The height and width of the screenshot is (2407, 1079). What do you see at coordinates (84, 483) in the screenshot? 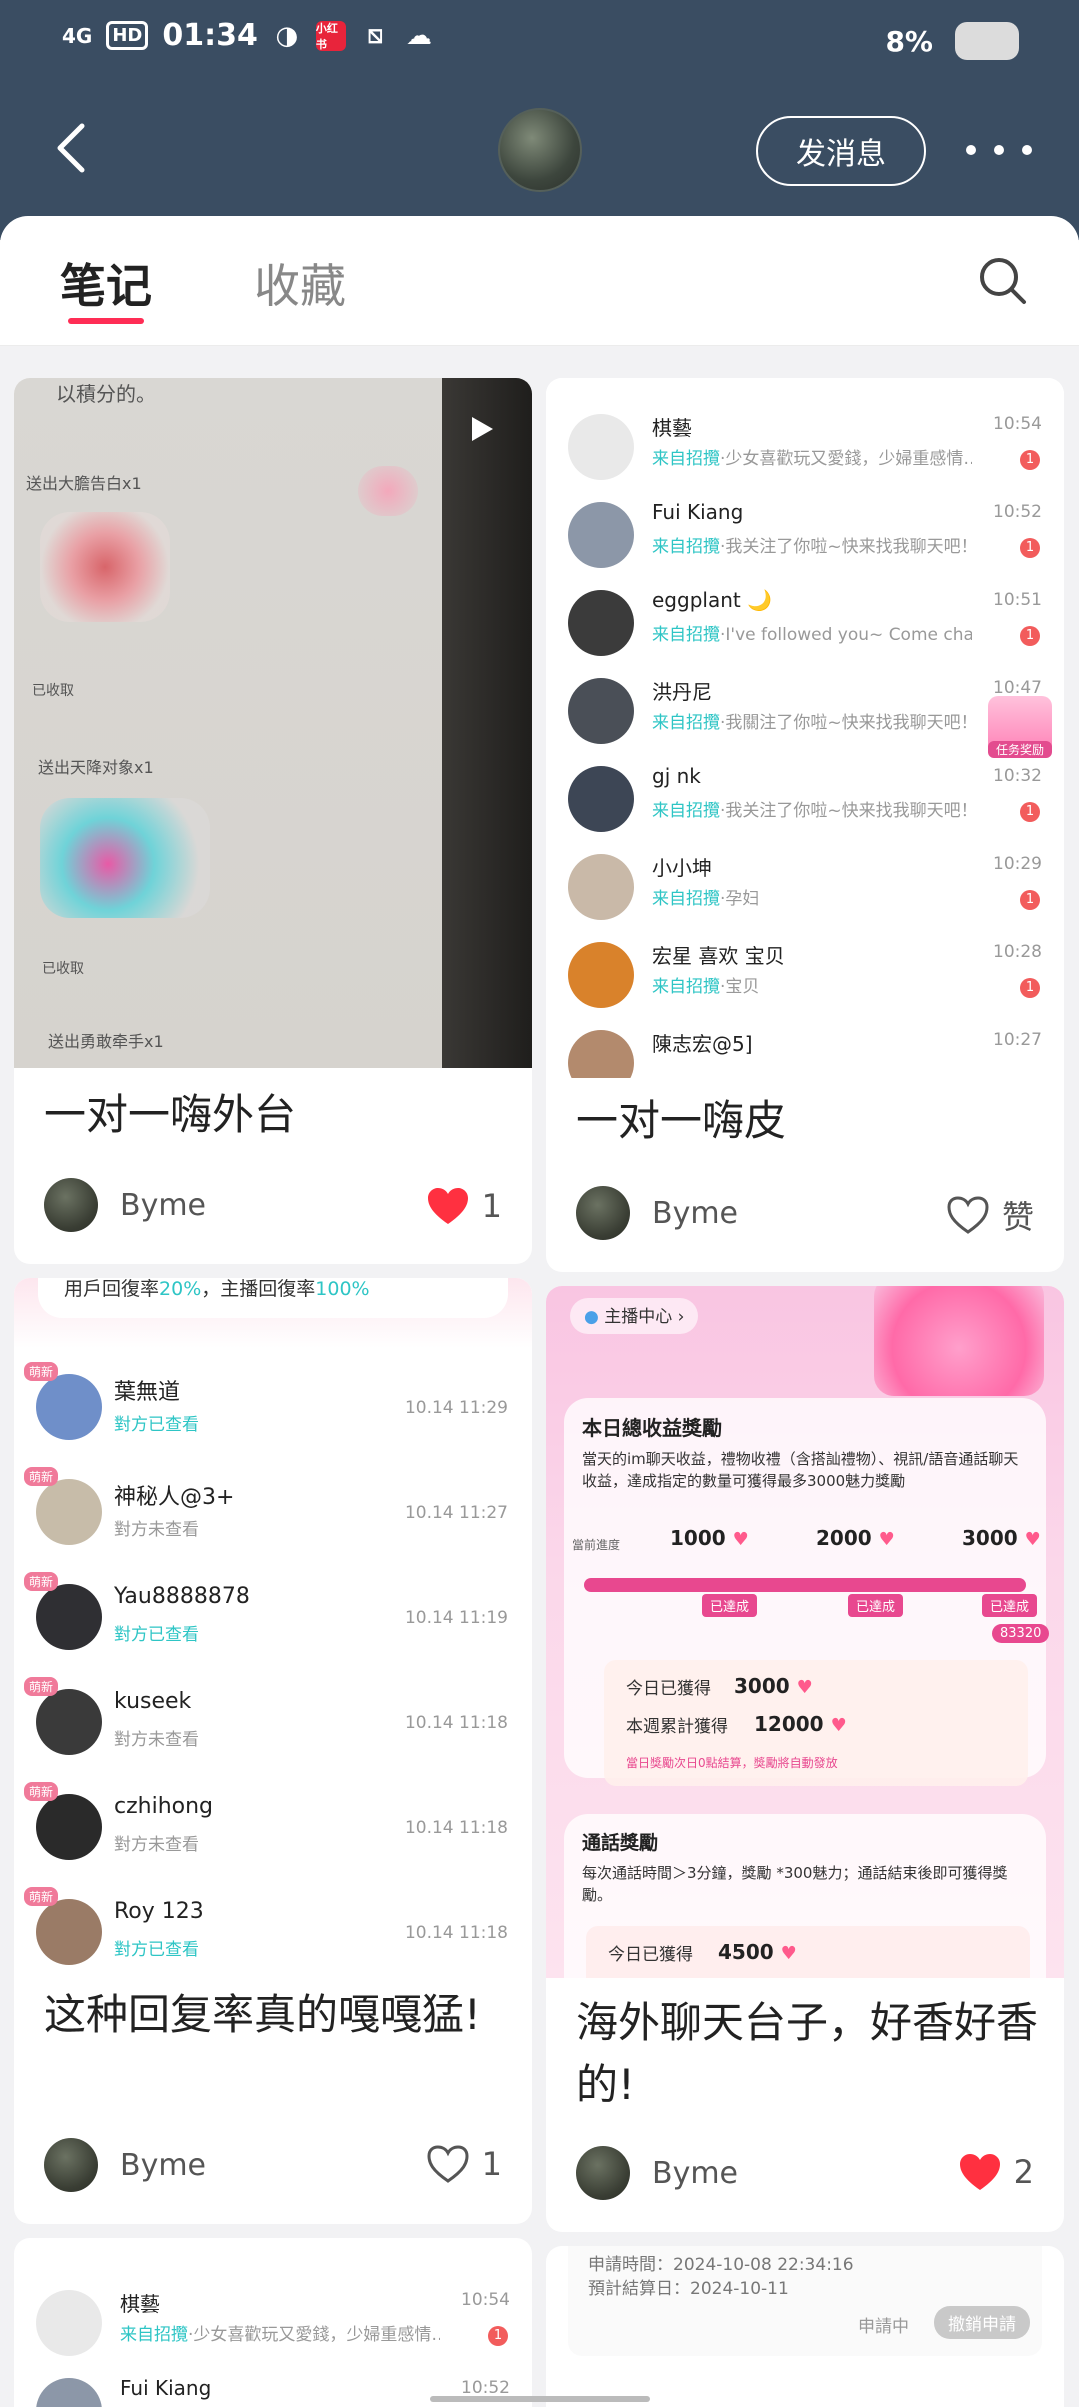
I see `cover-text: 送出大膽告白x1` at bounding box center [84, 483].